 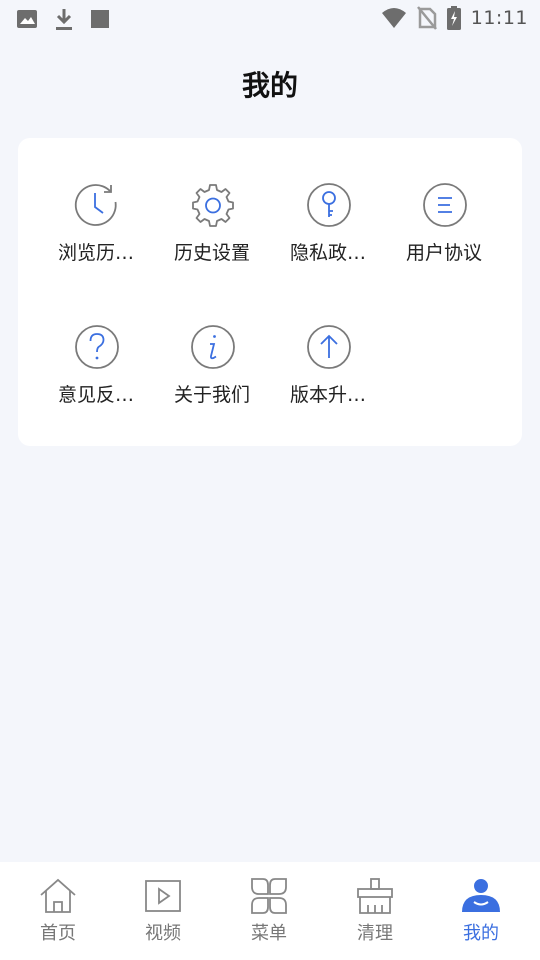 What do you see at coordinates (213, 347) in the screenshot?
I see `info-icon` at bounding box center [213, 347].